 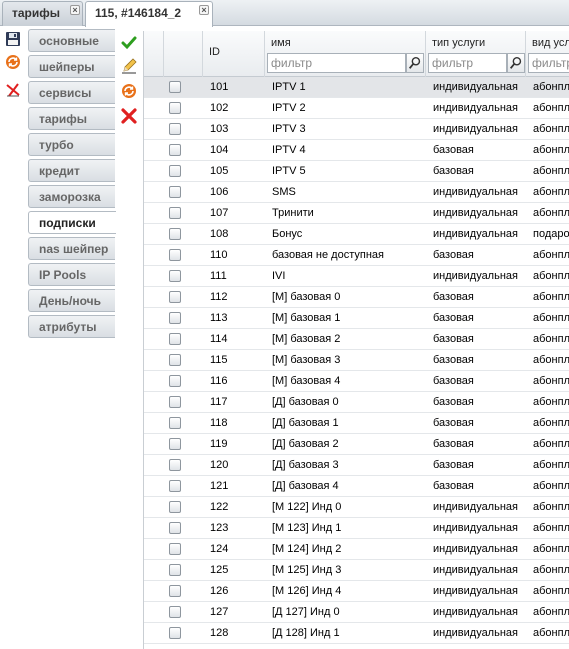 I want to click on table-row: 120 [Д] базовая 3 базовая абонпл, so click(x=356, y=465).